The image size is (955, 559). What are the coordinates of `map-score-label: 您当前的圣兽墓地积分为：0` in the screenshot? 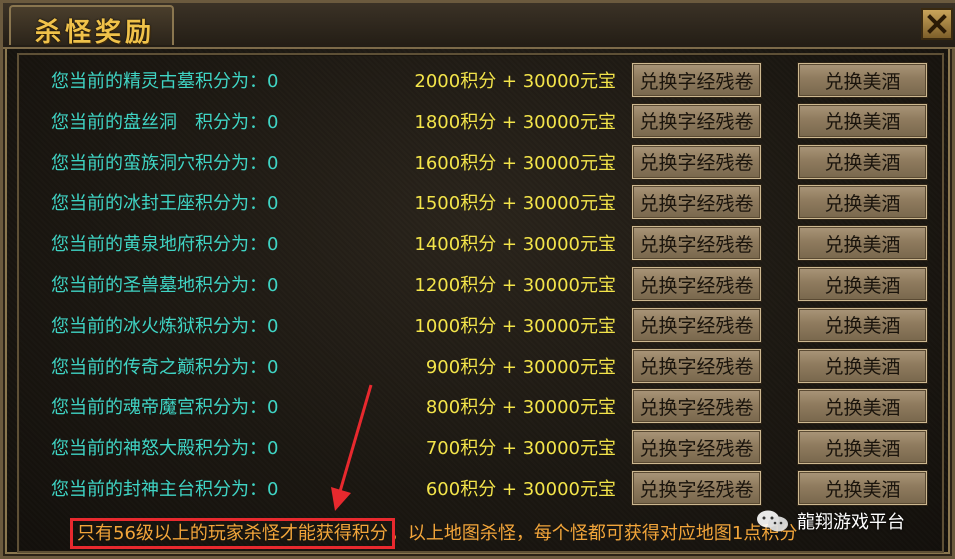 It's located at (165, 285).